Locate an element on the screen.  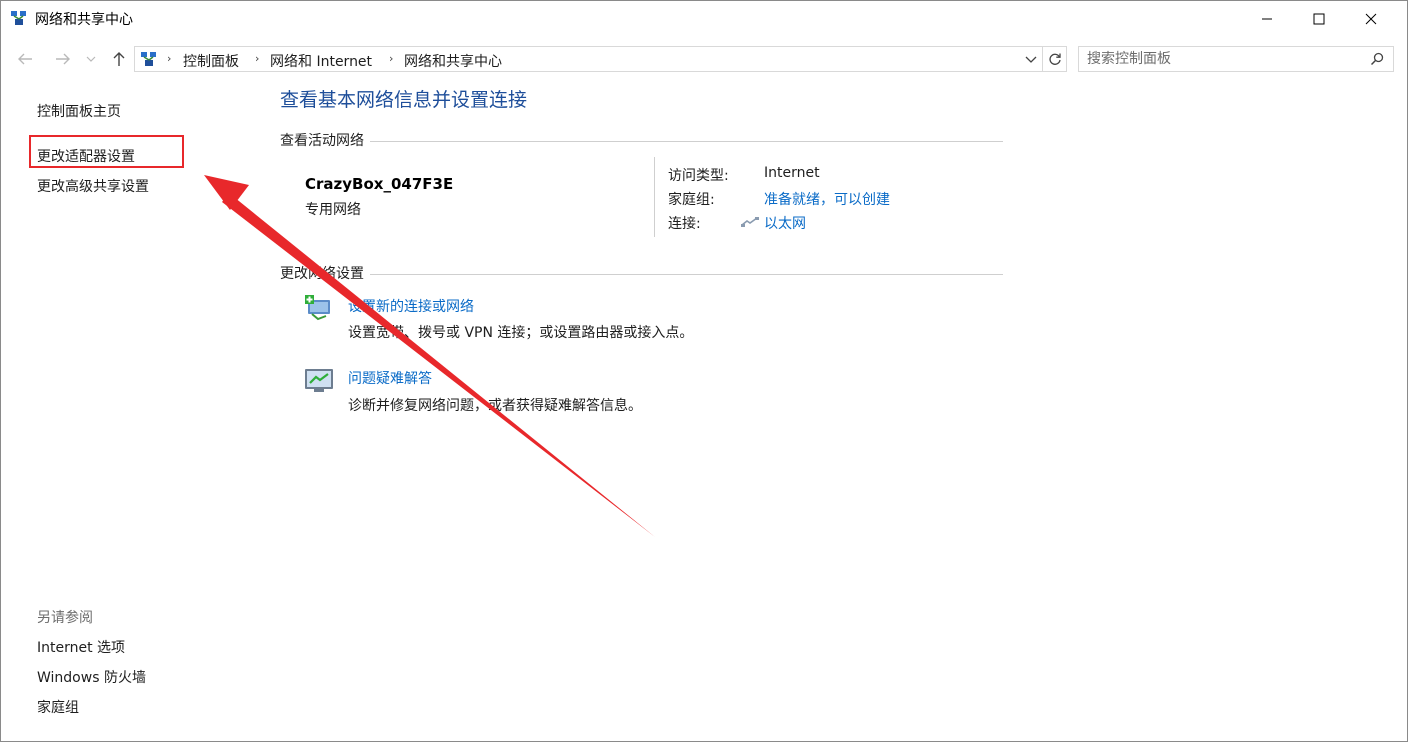
homegroup-link: 准备就绪，可以创建 is located at coordinates (827, 199).